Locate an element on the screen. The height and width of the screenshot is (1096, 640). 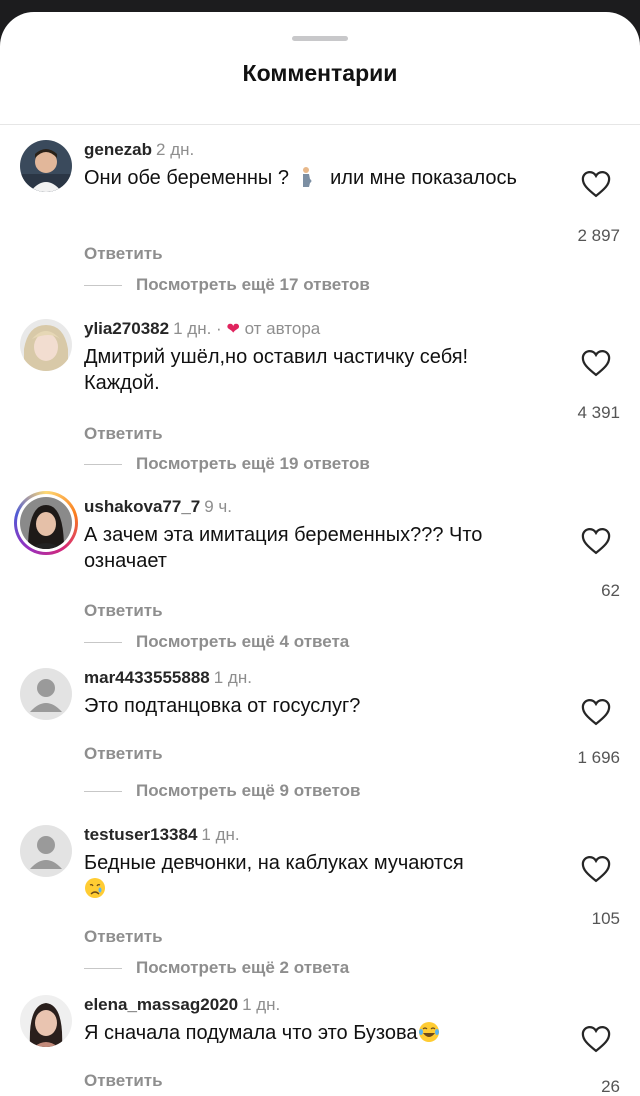
view-replies-link: Посмотреть ещё 19 ответов is located at coordinates (227, 464).